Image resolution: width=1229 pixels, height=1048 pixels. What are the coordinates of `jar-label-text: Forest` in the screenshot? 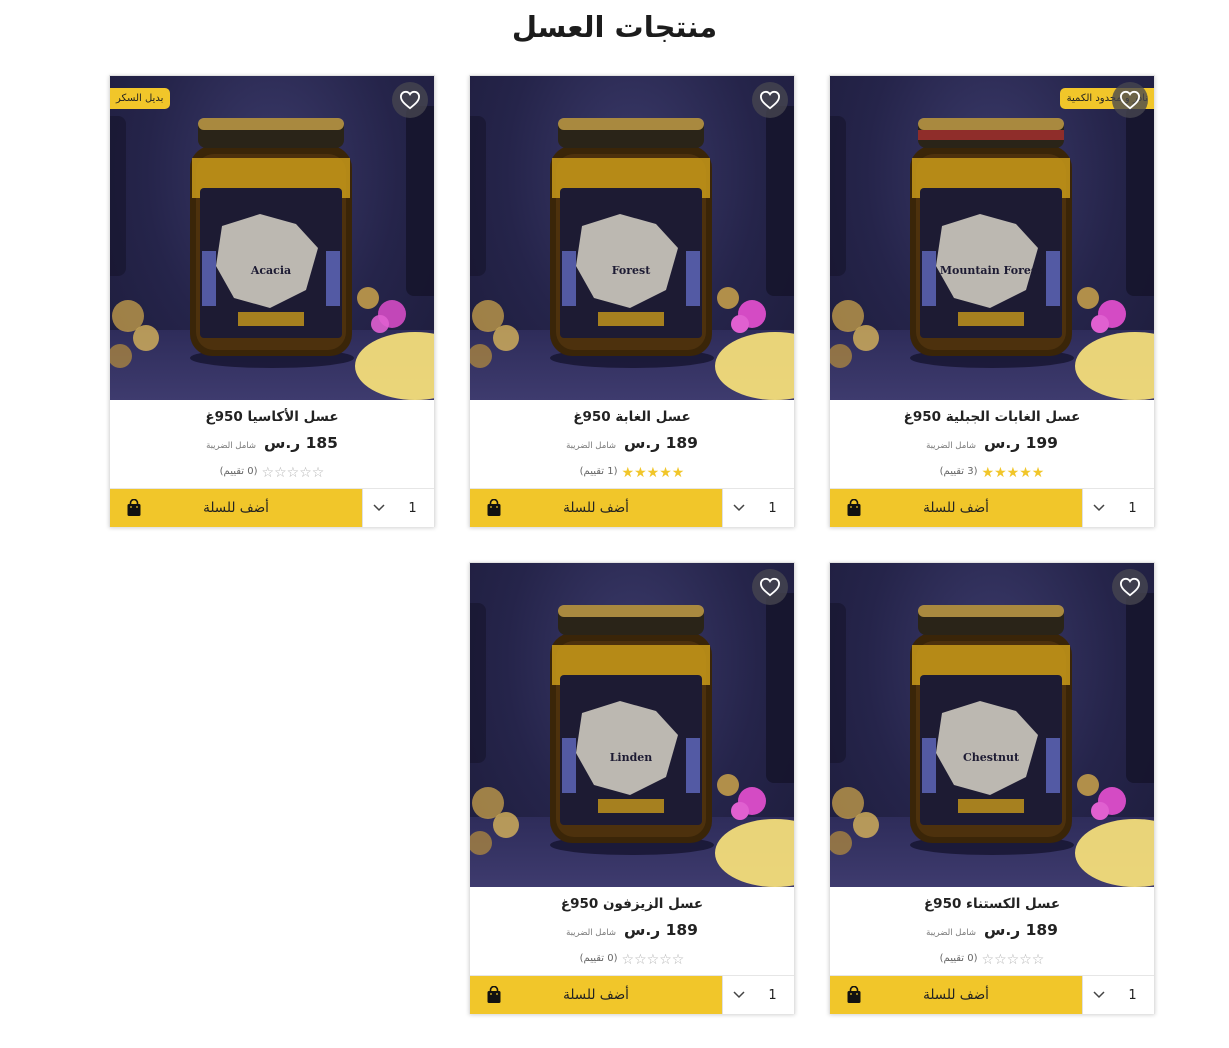 It's located at (632, 270).